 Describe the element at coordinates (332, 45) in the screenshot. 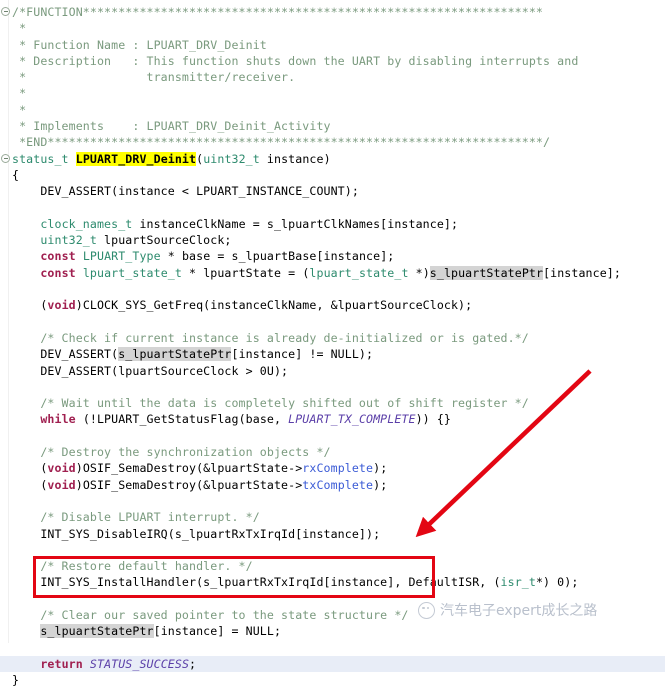

I see `code-line: * Function Name : LPUART_DRV_Deinit` at that location.